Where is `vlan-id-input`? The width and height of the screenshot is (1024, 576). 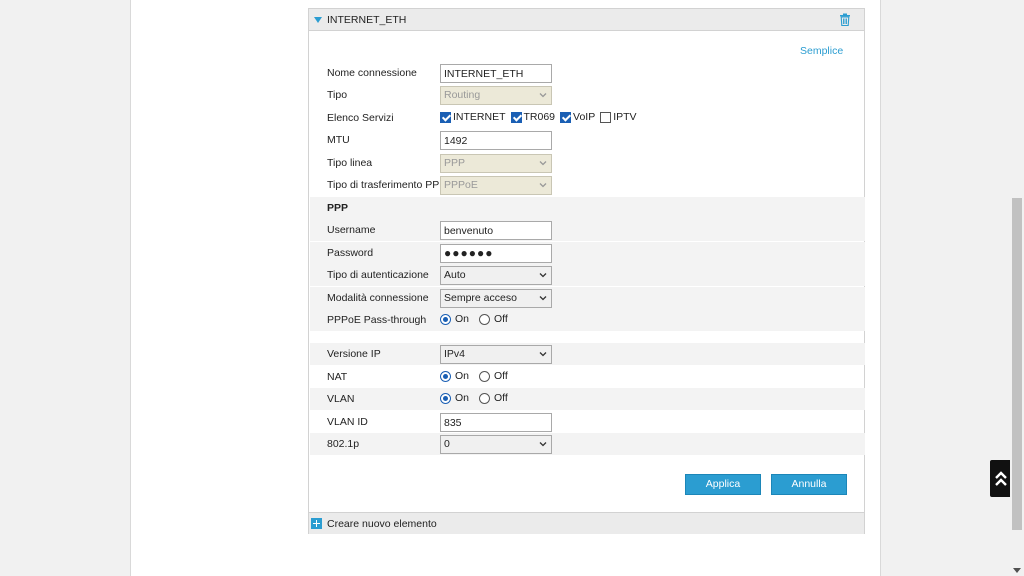
vlan-id-input is located at coordinates (496, 422).